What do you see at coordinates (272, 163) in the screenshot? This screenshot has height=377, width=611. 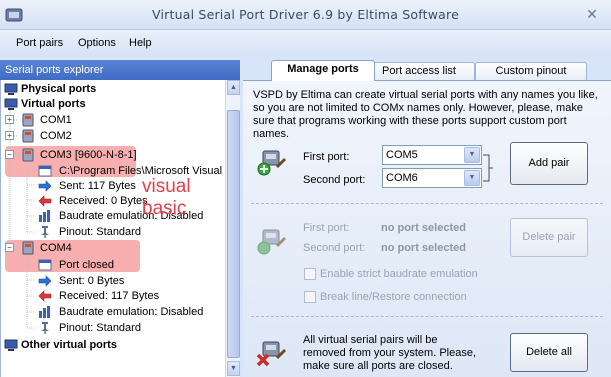 I see `add-pair-icon` at bounding box center [272, 163].